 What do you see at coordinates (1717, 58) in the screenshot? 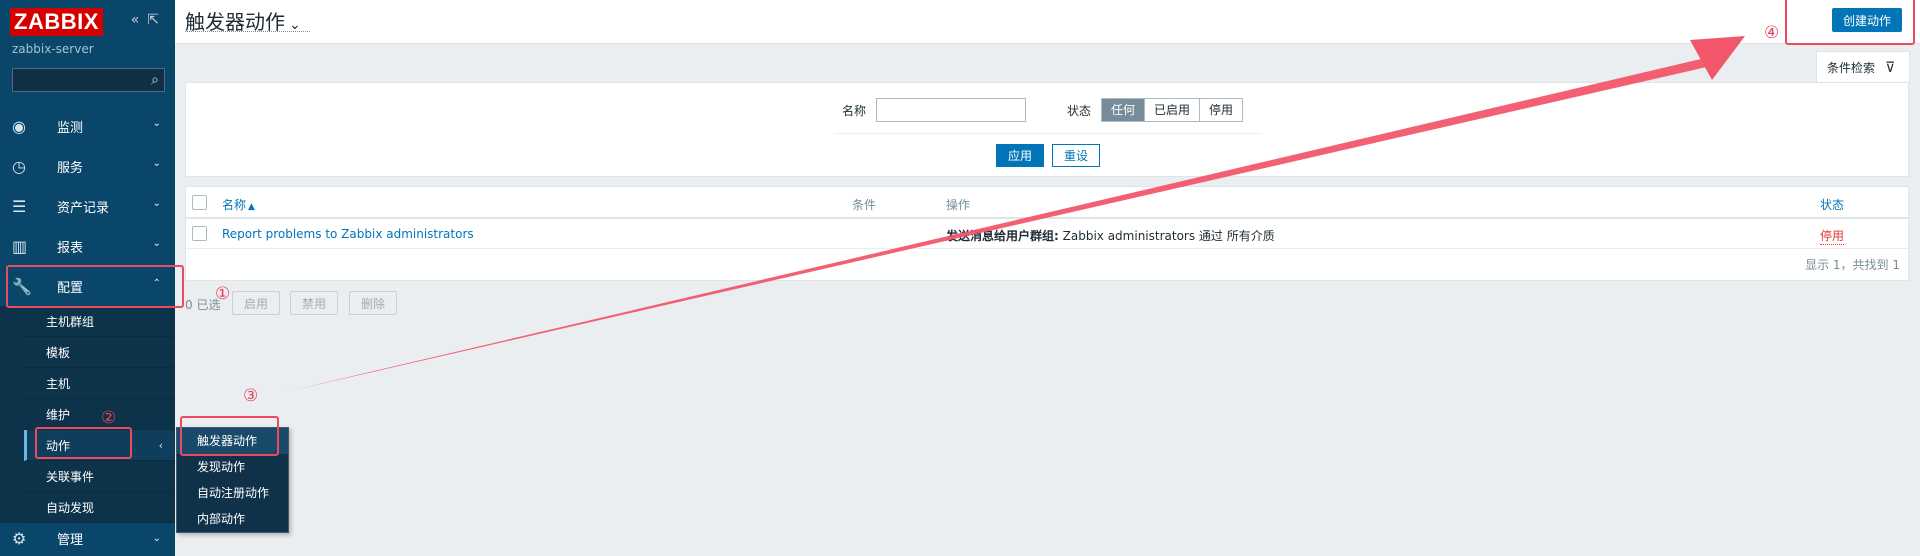
I see `annotation-arrowhead` at bounding box center [1717, 58].